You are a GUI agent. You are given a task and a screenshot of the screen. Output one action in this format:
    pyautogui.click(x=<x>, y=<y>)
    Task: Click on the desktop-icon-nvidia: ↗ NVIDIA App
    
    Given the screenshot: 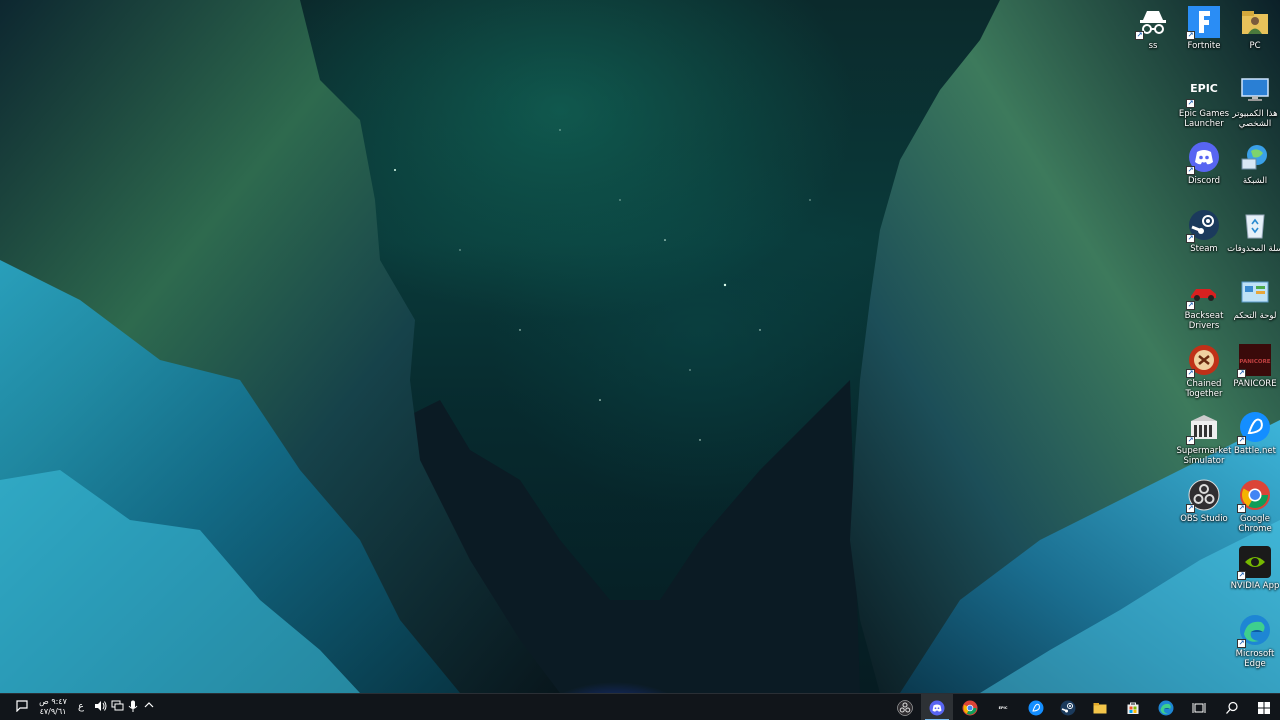 What is the action you would take?
    pyautogui.click(x=1253, y=568)
    